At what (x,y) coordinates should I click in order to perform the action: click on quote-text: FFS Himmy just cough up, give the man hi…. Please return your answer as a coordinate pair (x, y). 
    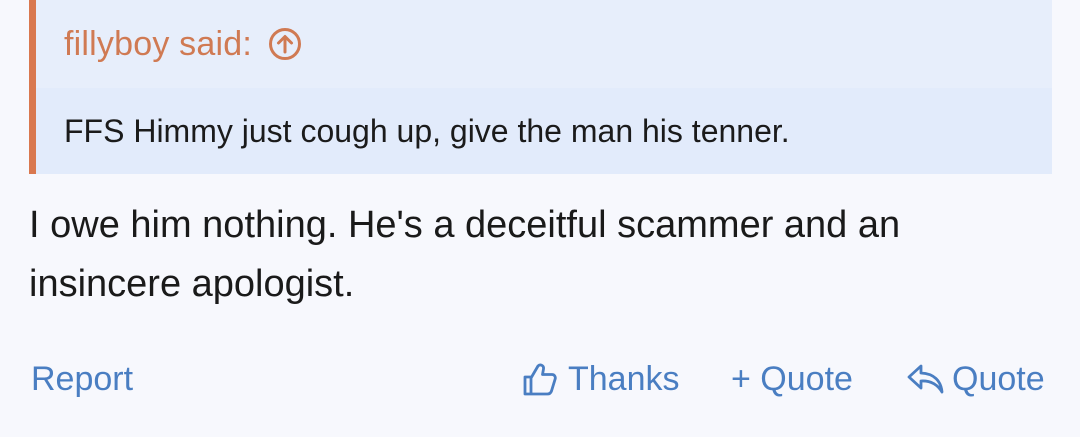
    Looking at the image, I should click on (427, 130).